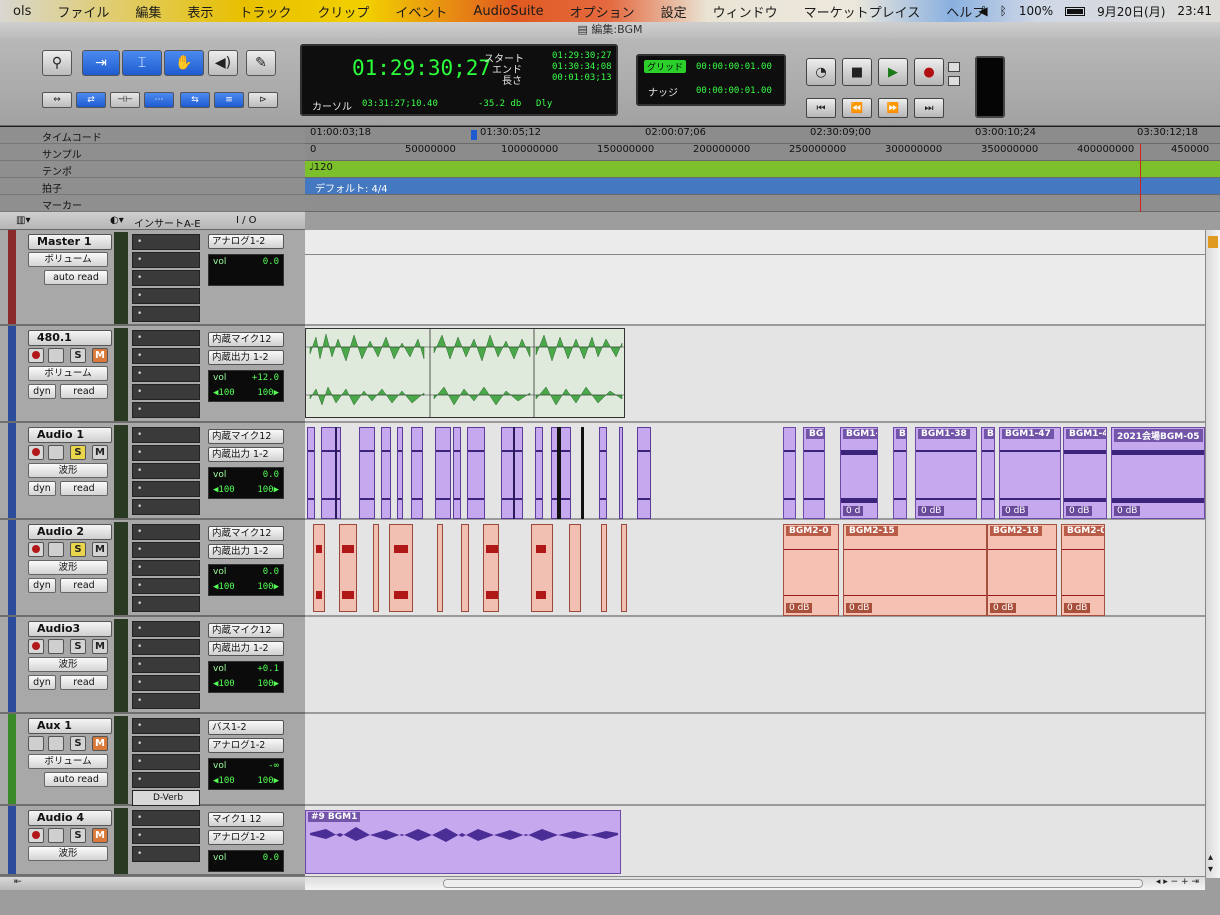 The height and width of the screenshot is (915, 1220). I want to click on volume-pan-display: vol -∞ ◀100 100▶, so click(246, 774).